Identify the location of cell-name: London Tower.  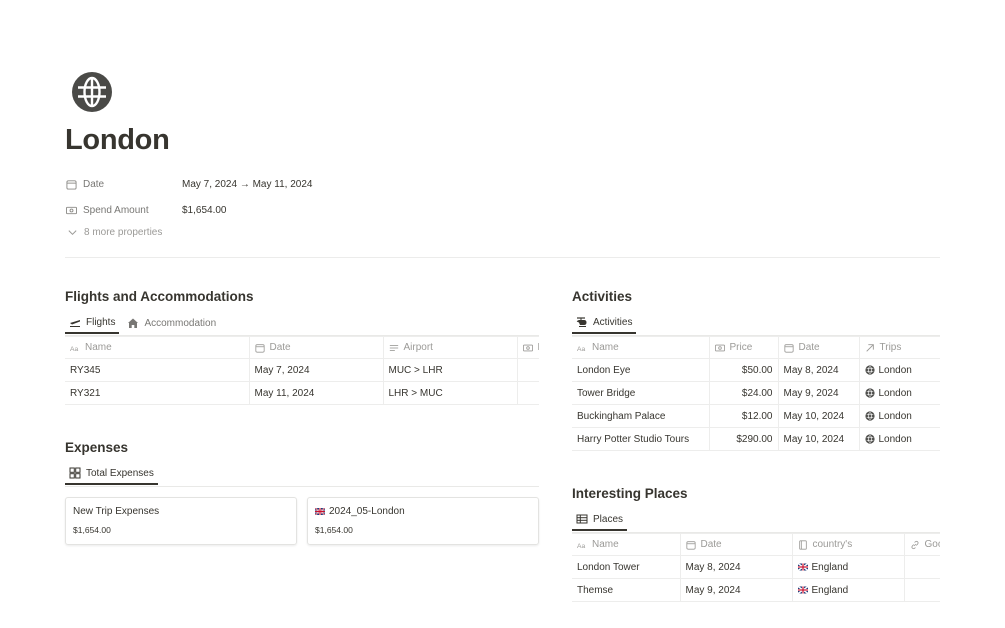
(626, 567).